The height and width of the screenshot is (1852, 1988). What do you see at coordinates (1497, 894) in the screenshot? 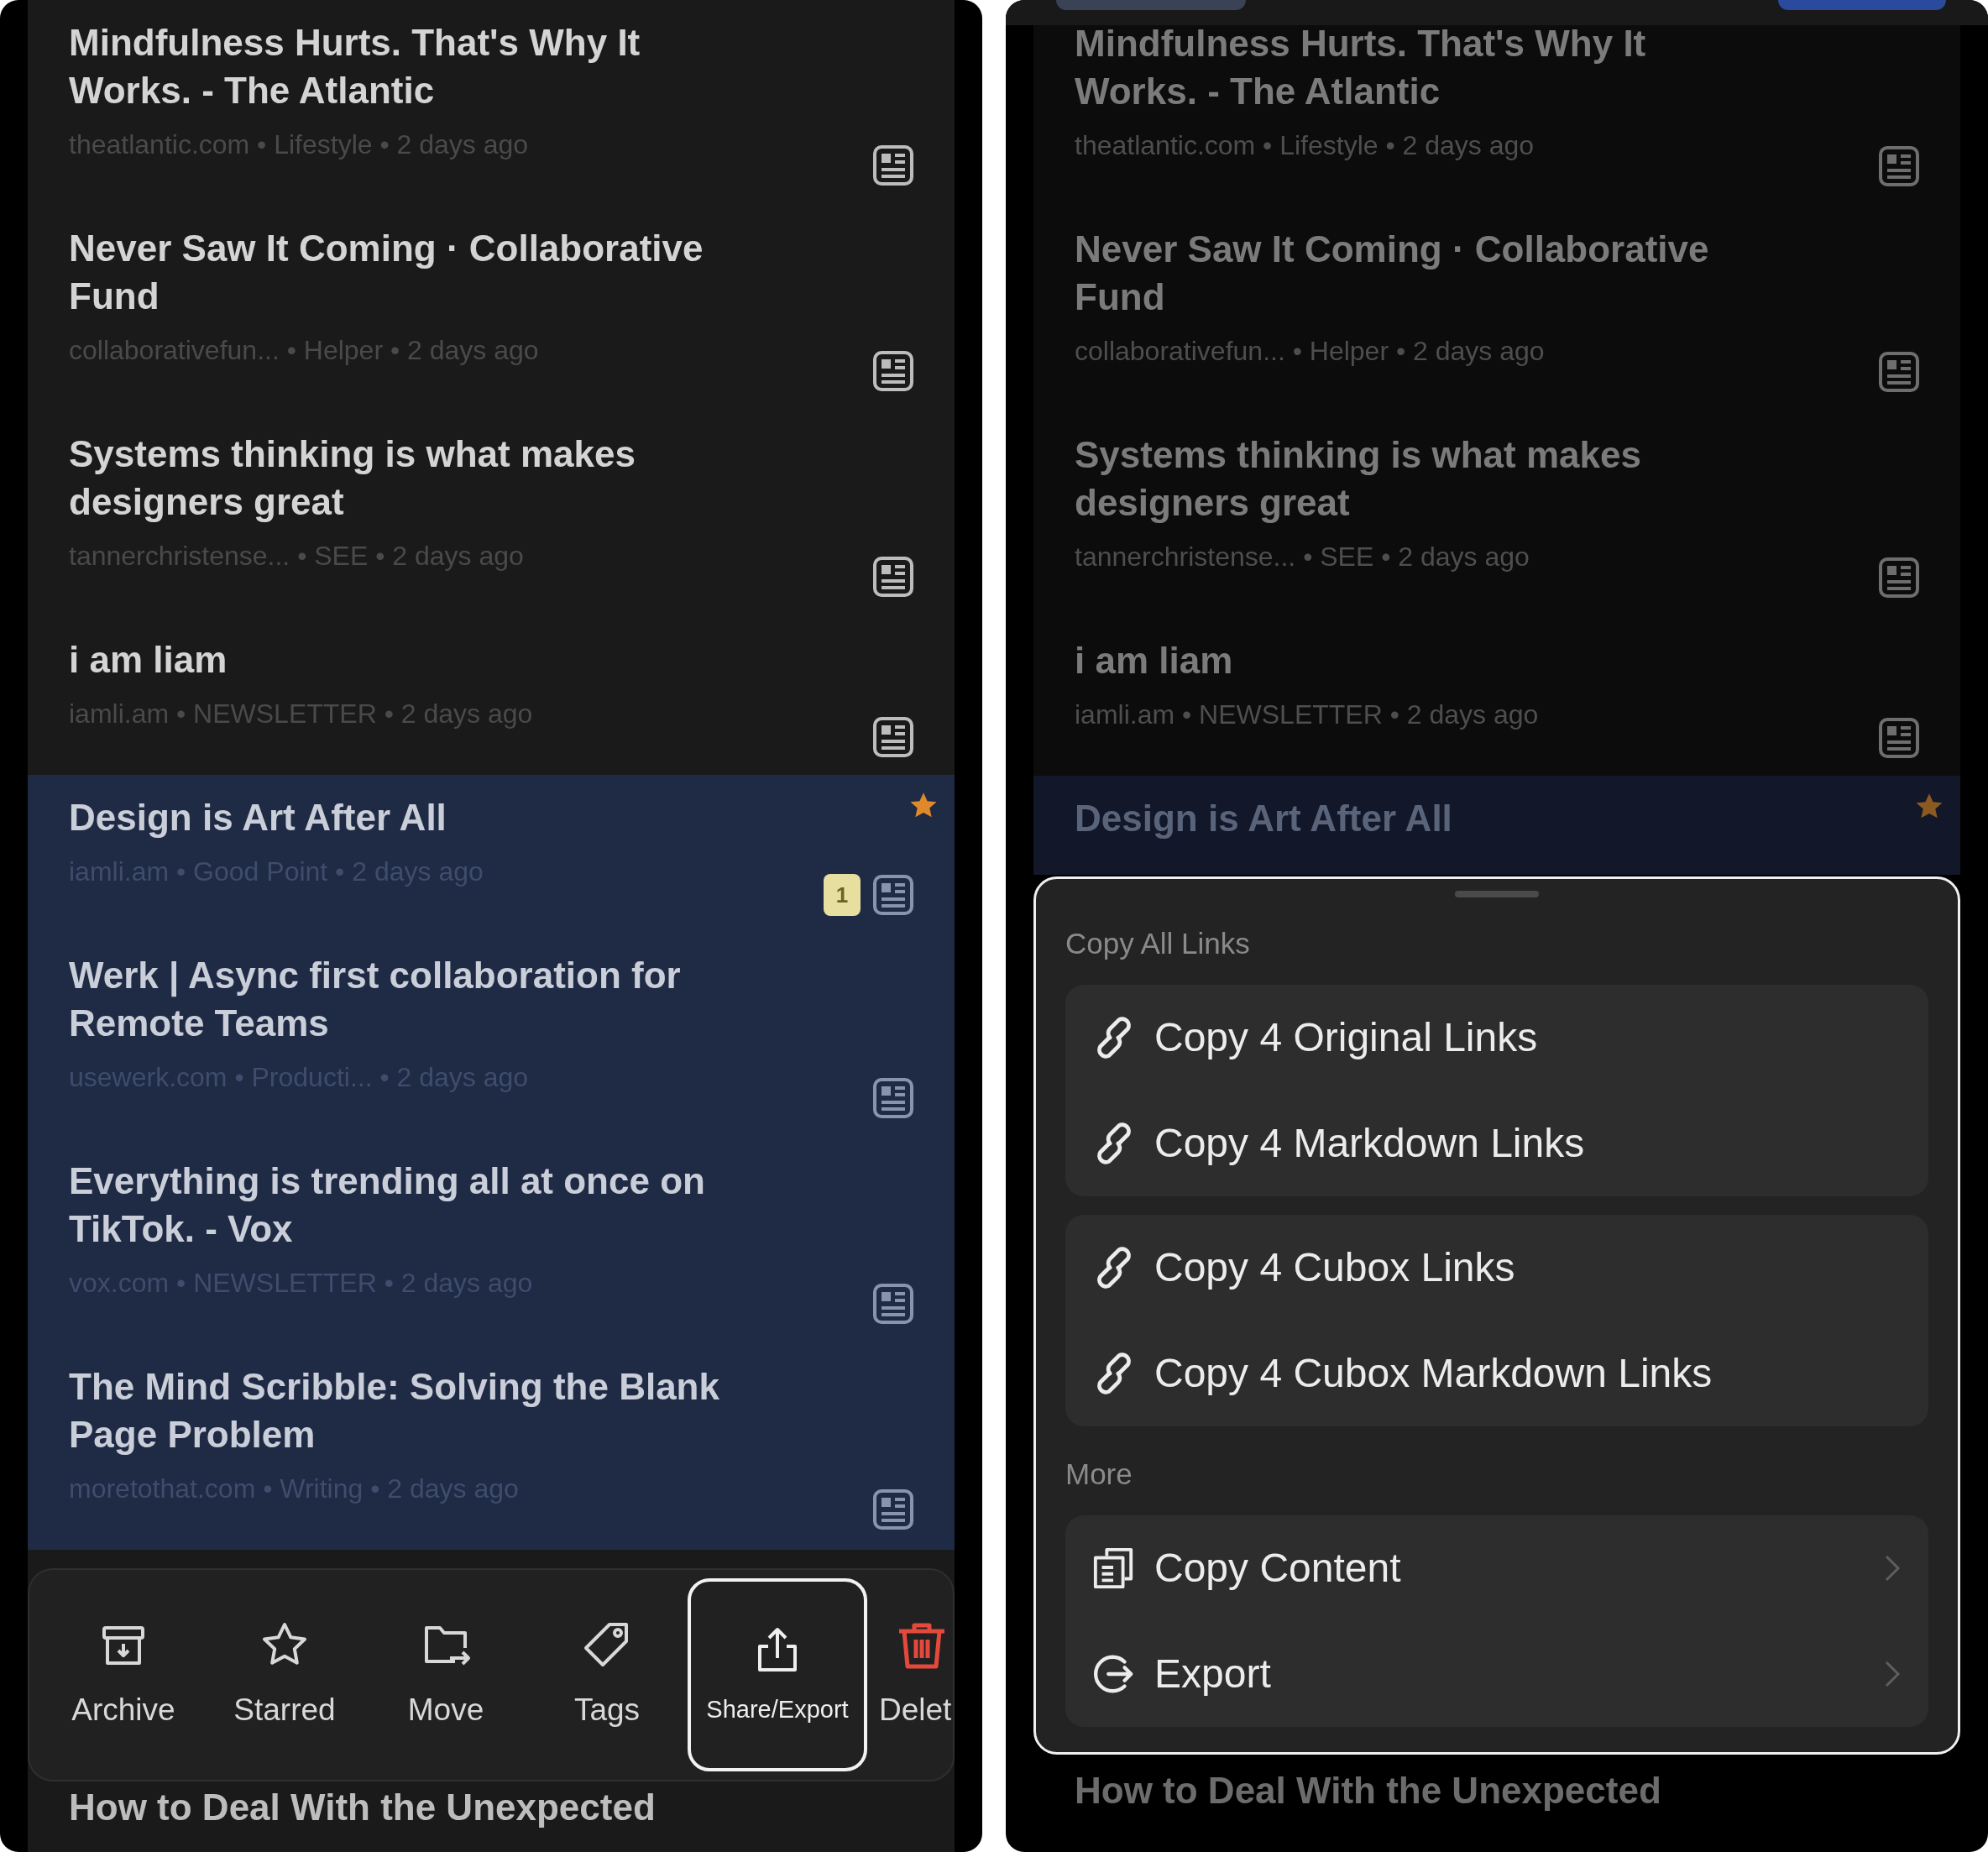
I see `drag-handle` at bounding box center [1497, 894].